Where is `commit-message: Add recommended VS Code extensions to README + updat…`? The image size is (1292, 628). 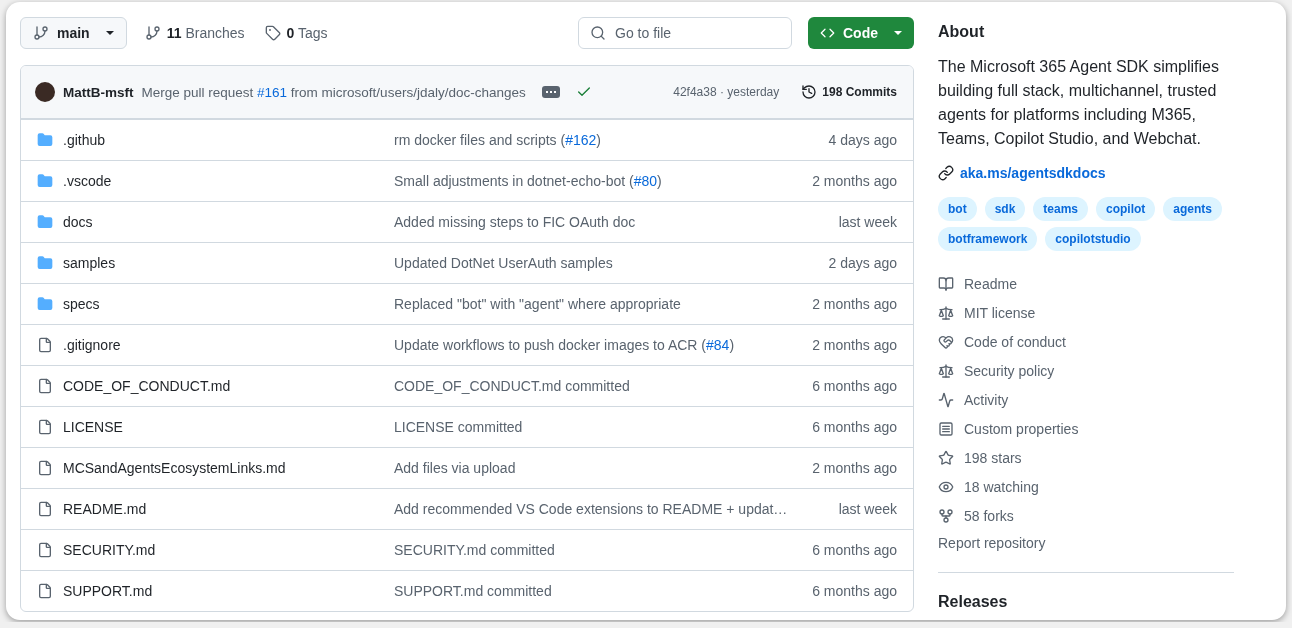 commit-message: Add recommended VS Code extensions to README + updat… is located at coordinates (591, 509).